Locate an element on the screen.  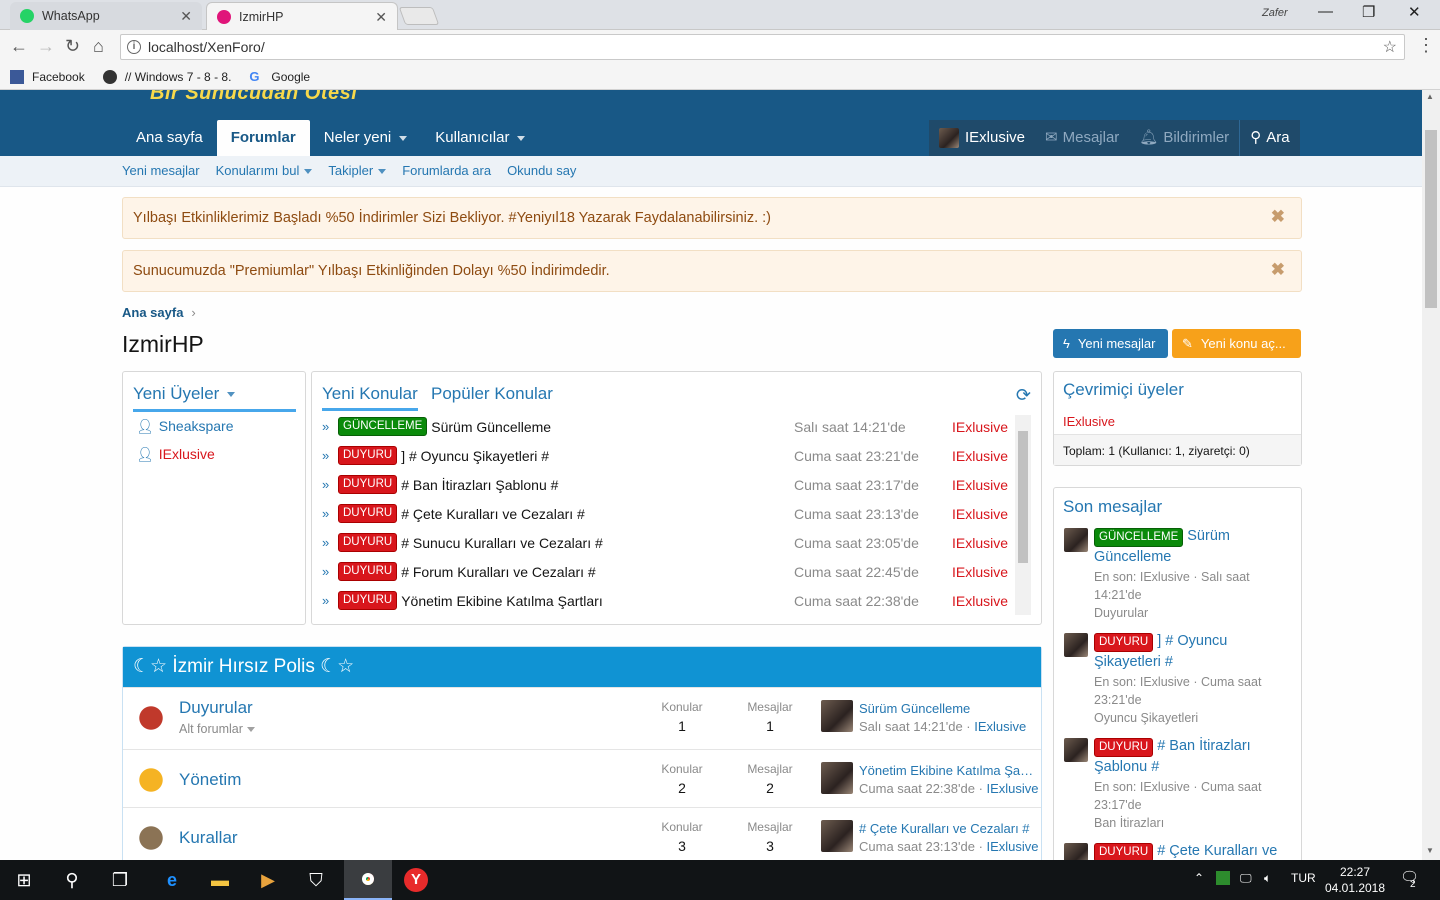
nav-messages: ✉ Mesajlar is located at coordinates (1082, 138).